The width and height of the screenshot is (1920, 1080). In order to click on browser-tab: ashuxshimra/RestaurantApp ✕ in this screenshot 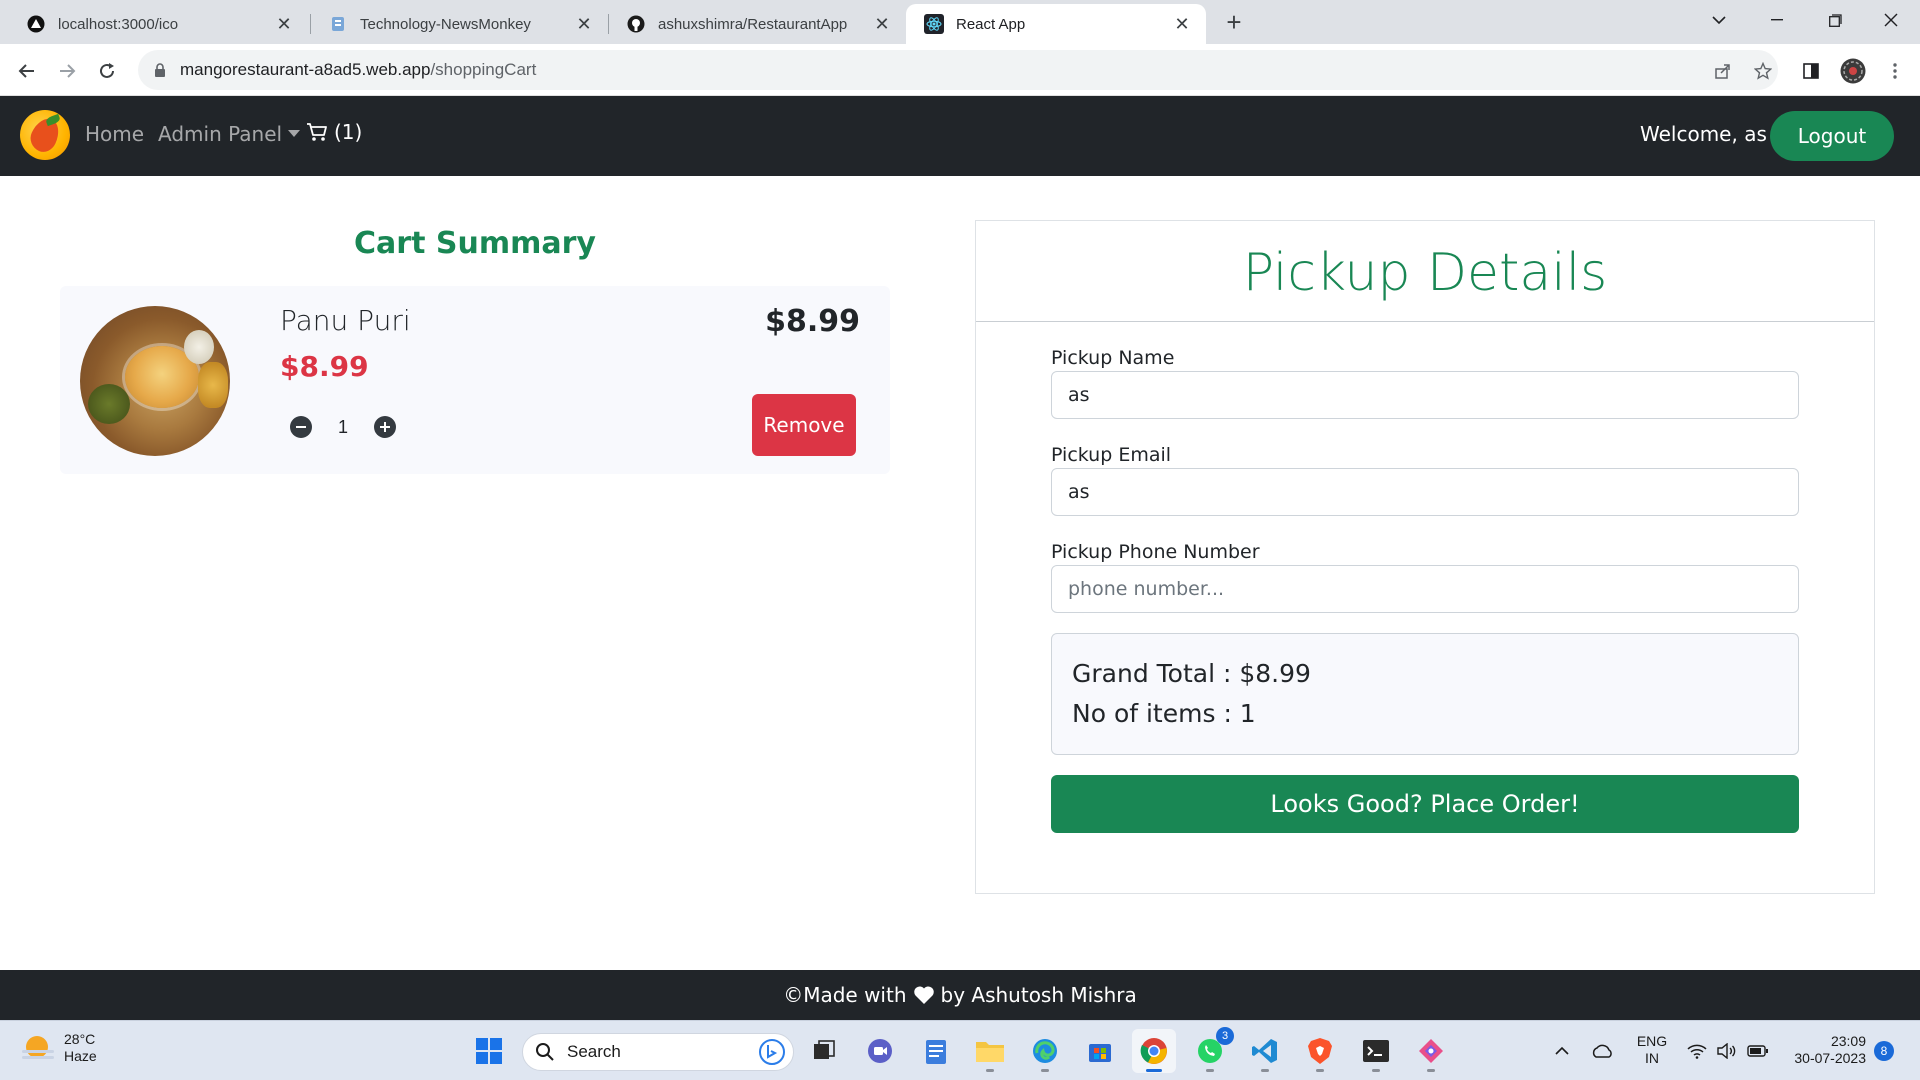, I will do `click(757, 24)`.